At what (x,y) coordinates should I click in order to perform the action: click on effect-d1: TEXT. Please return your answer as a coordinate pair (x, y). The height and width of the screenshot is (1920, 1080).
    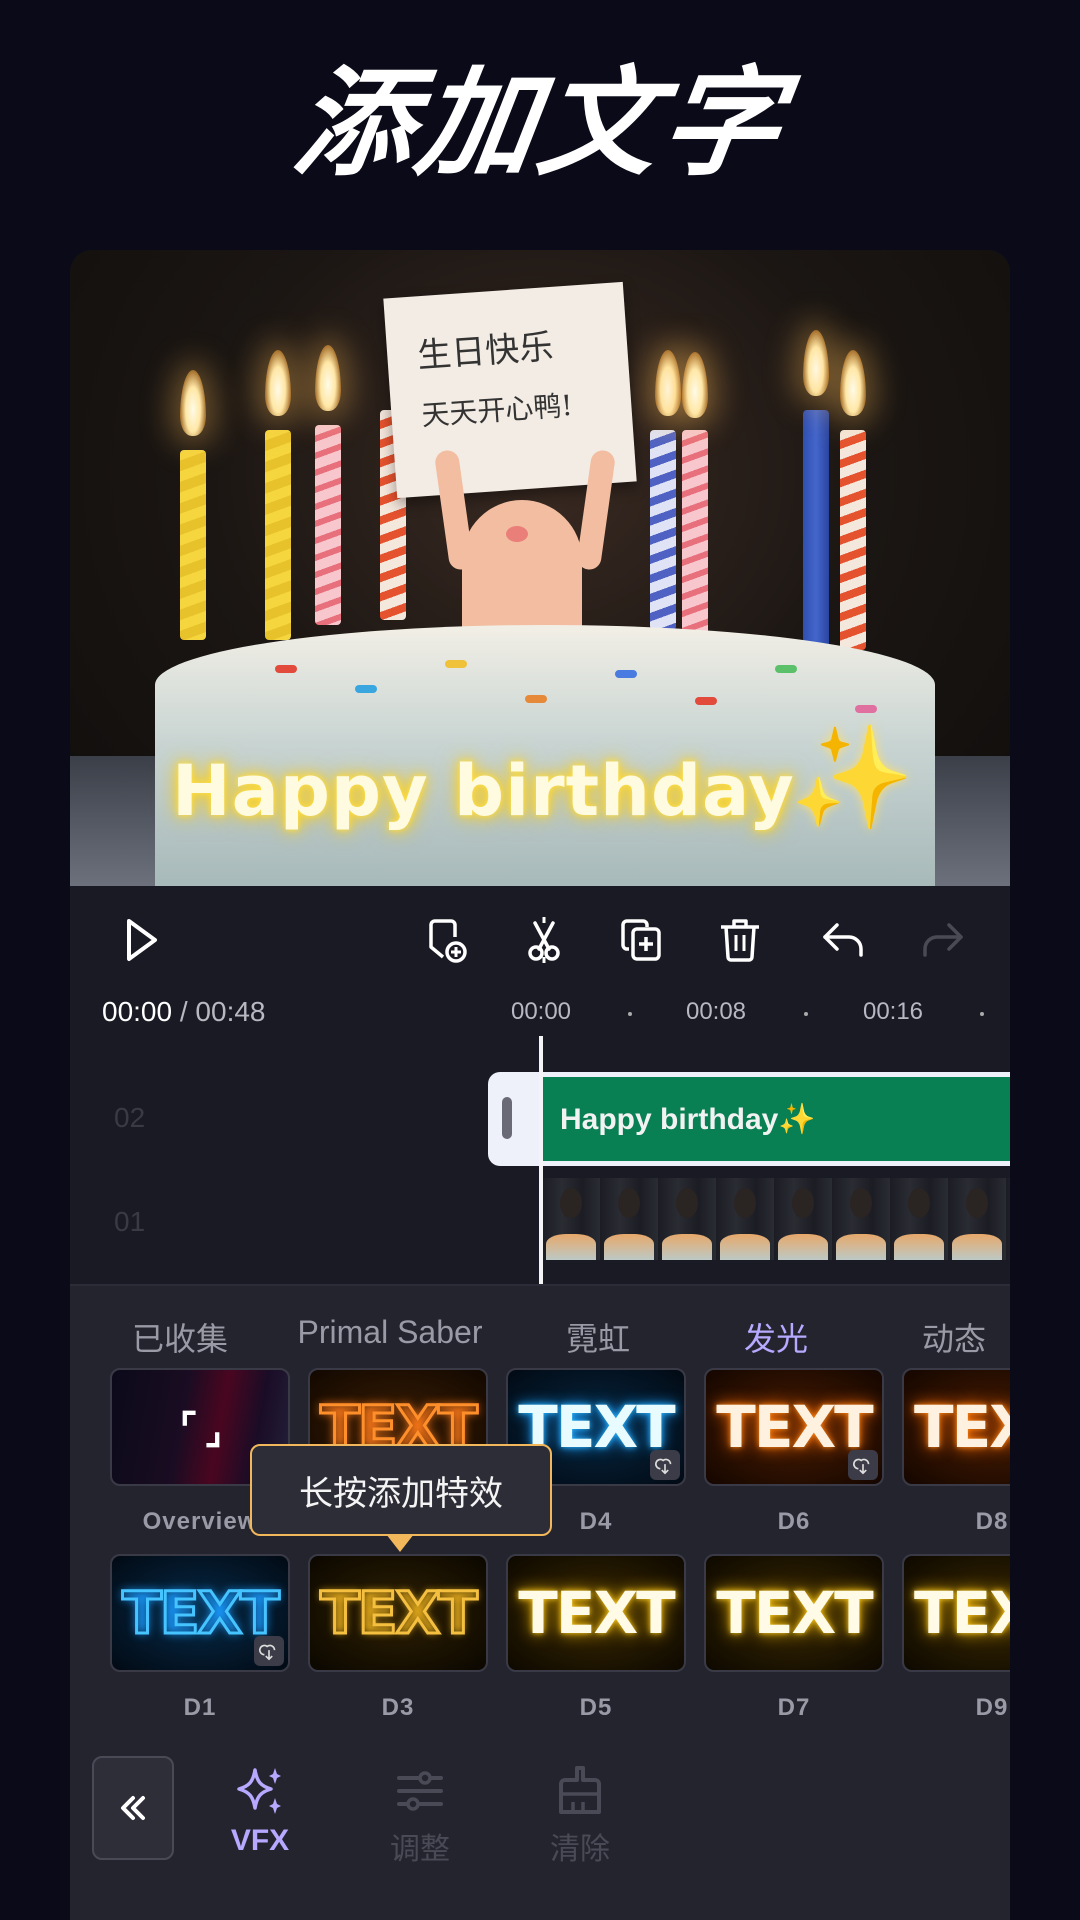
    Looking at the image, I should click on (200, 1613).